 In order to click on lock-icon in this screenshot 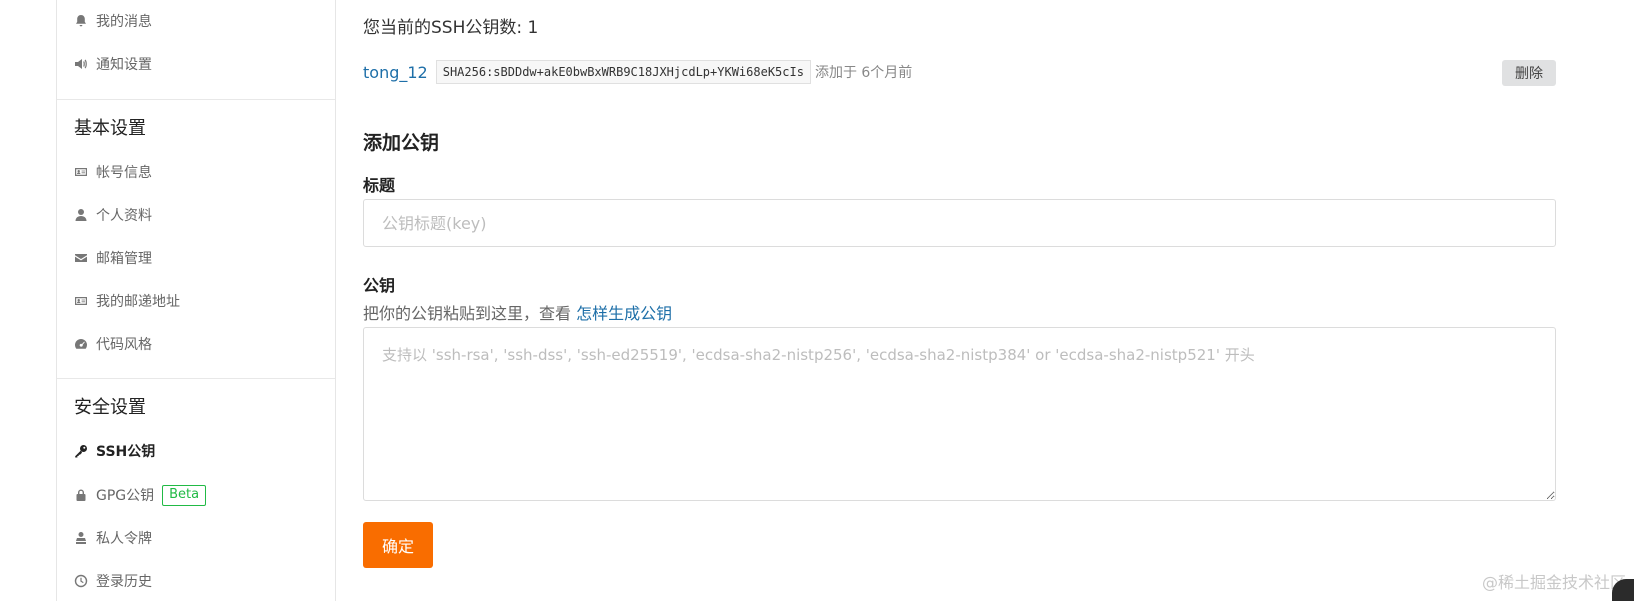, I will do `click(81, 495)`.